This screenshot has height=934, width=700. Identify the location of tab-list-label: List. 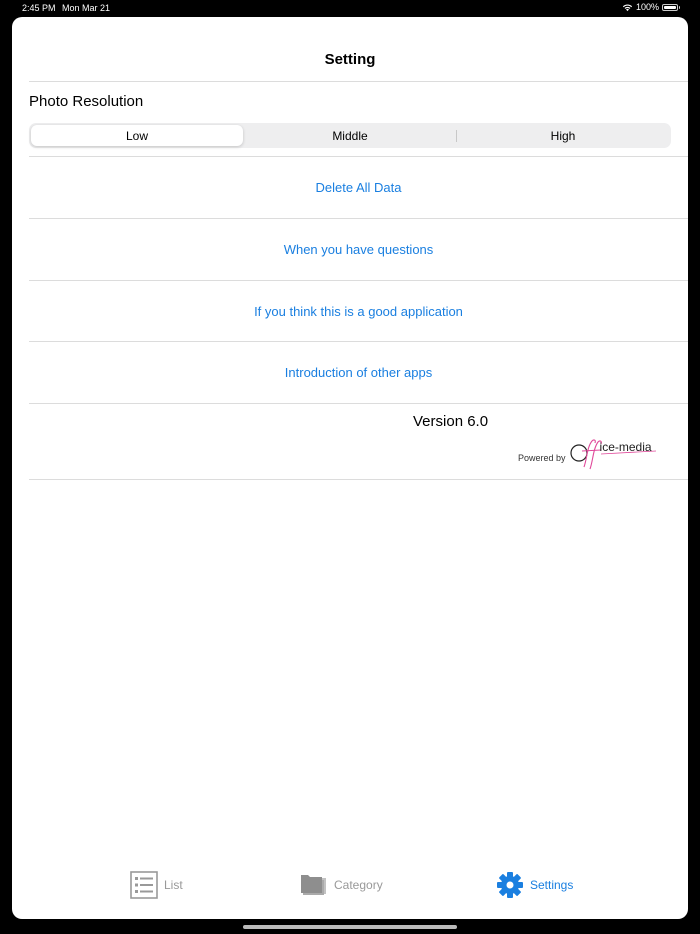
(173, 885).